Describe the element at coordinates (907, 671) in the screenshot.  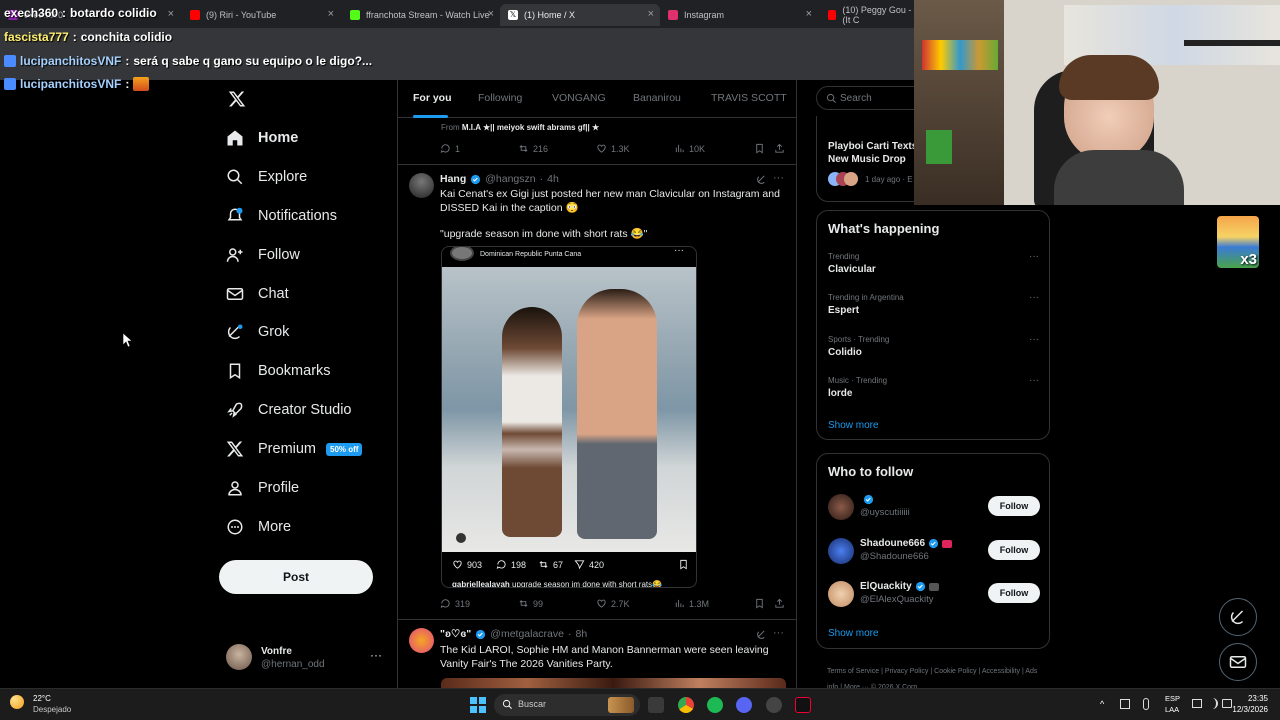
I see `footer-link: Privacy Policy` at that location.